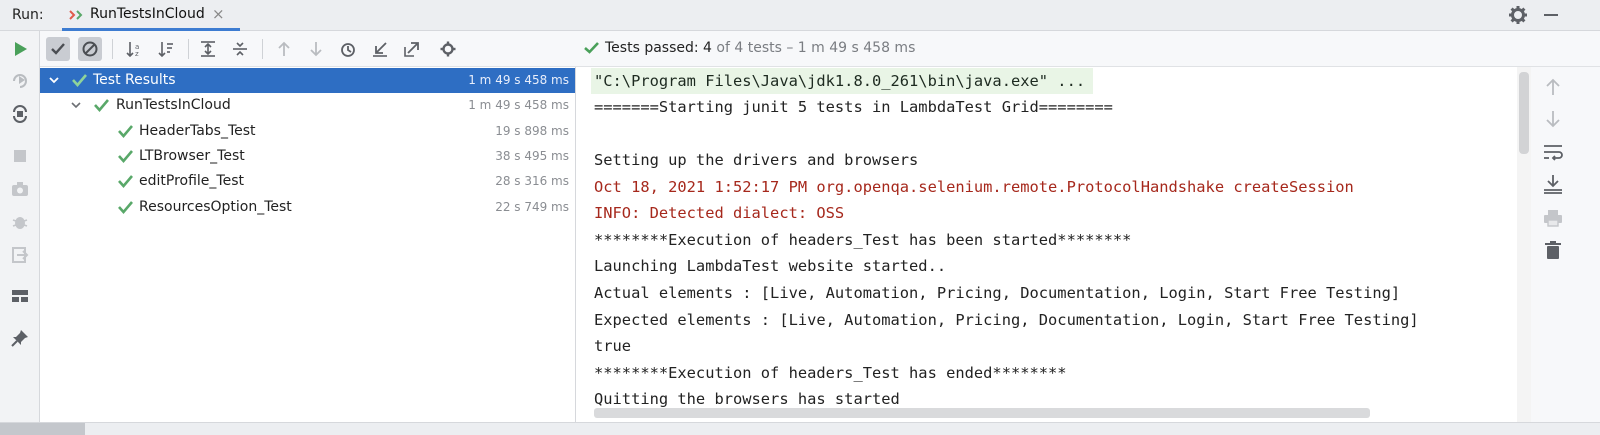 Image resolution: width=1600 pixels, height=435 pixels. What do you see at coordinates (20, 114) in the screenshot?
I see `toggle-auto-test-icon` at bounding box center [20, 114].